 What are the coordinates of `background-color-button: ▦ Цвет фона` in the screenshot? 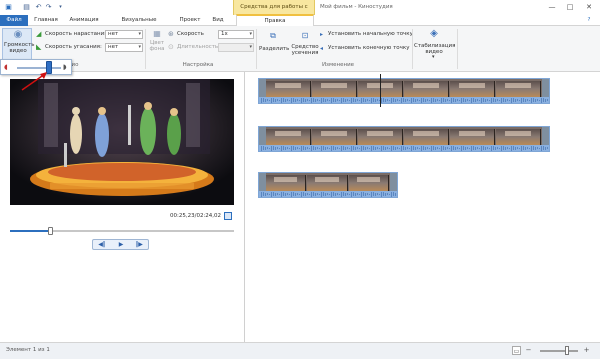 It's located at (157, 44).